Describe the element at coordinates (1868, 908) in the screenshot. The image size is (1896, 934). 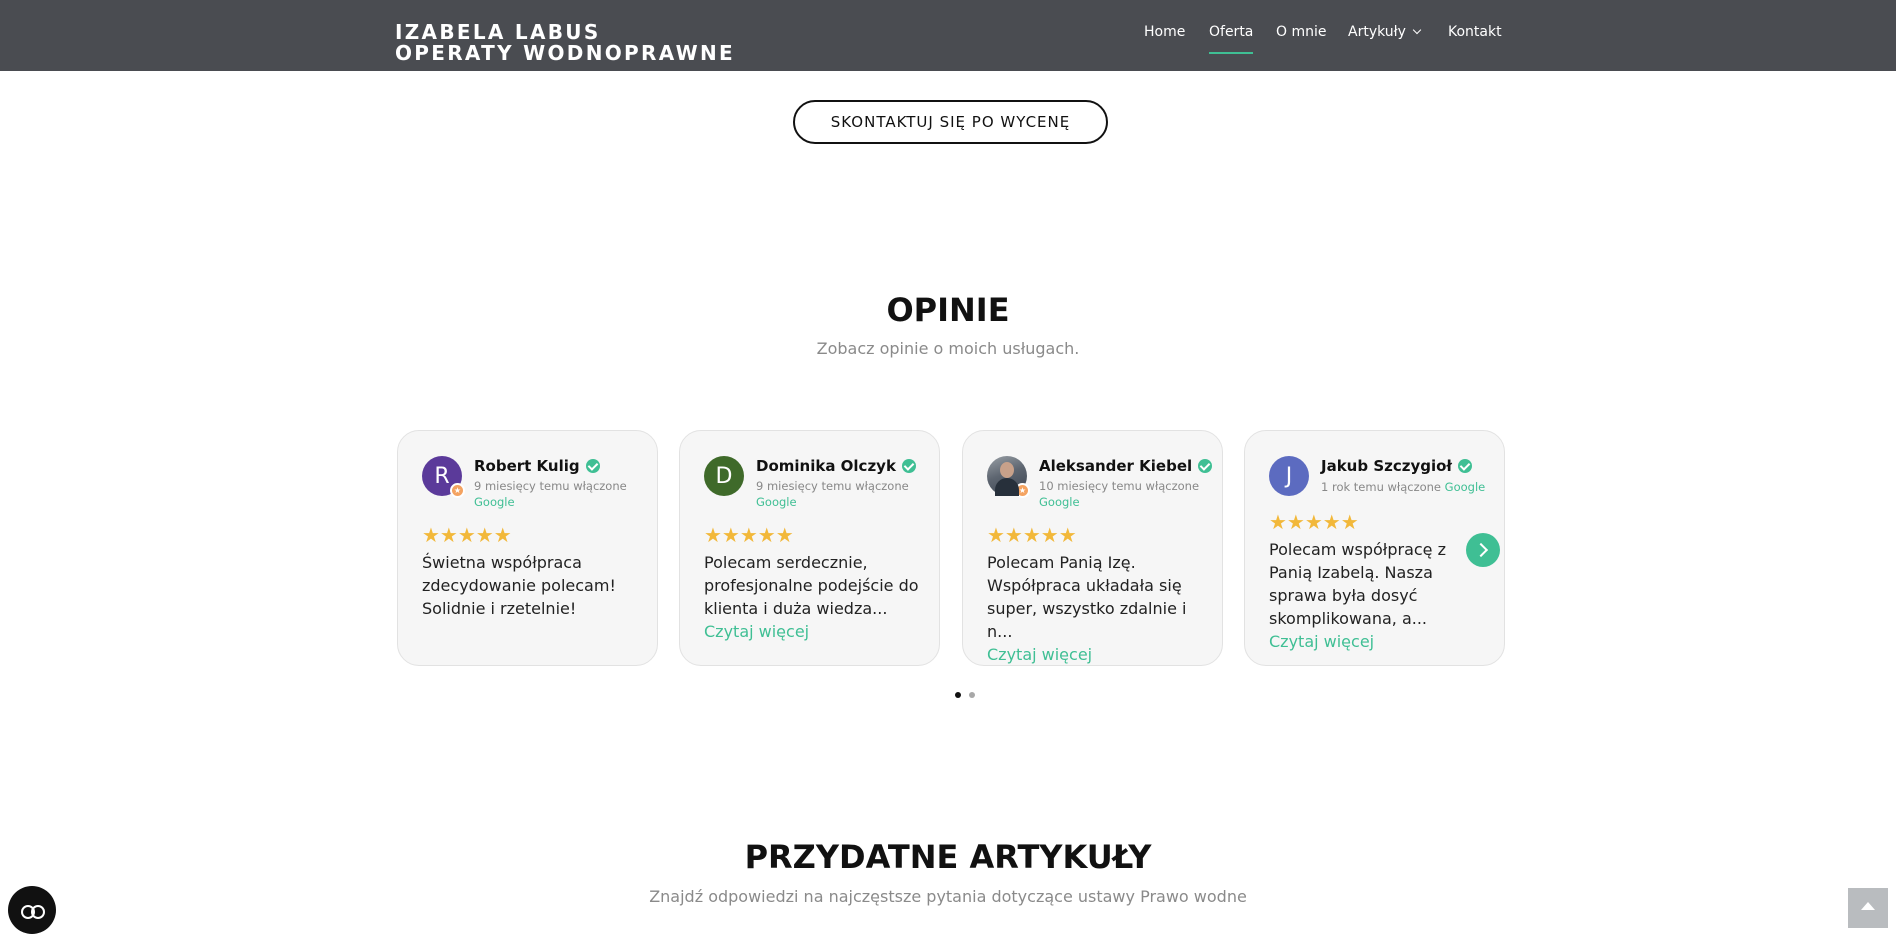
I see `back-to-top-icon` at that location.